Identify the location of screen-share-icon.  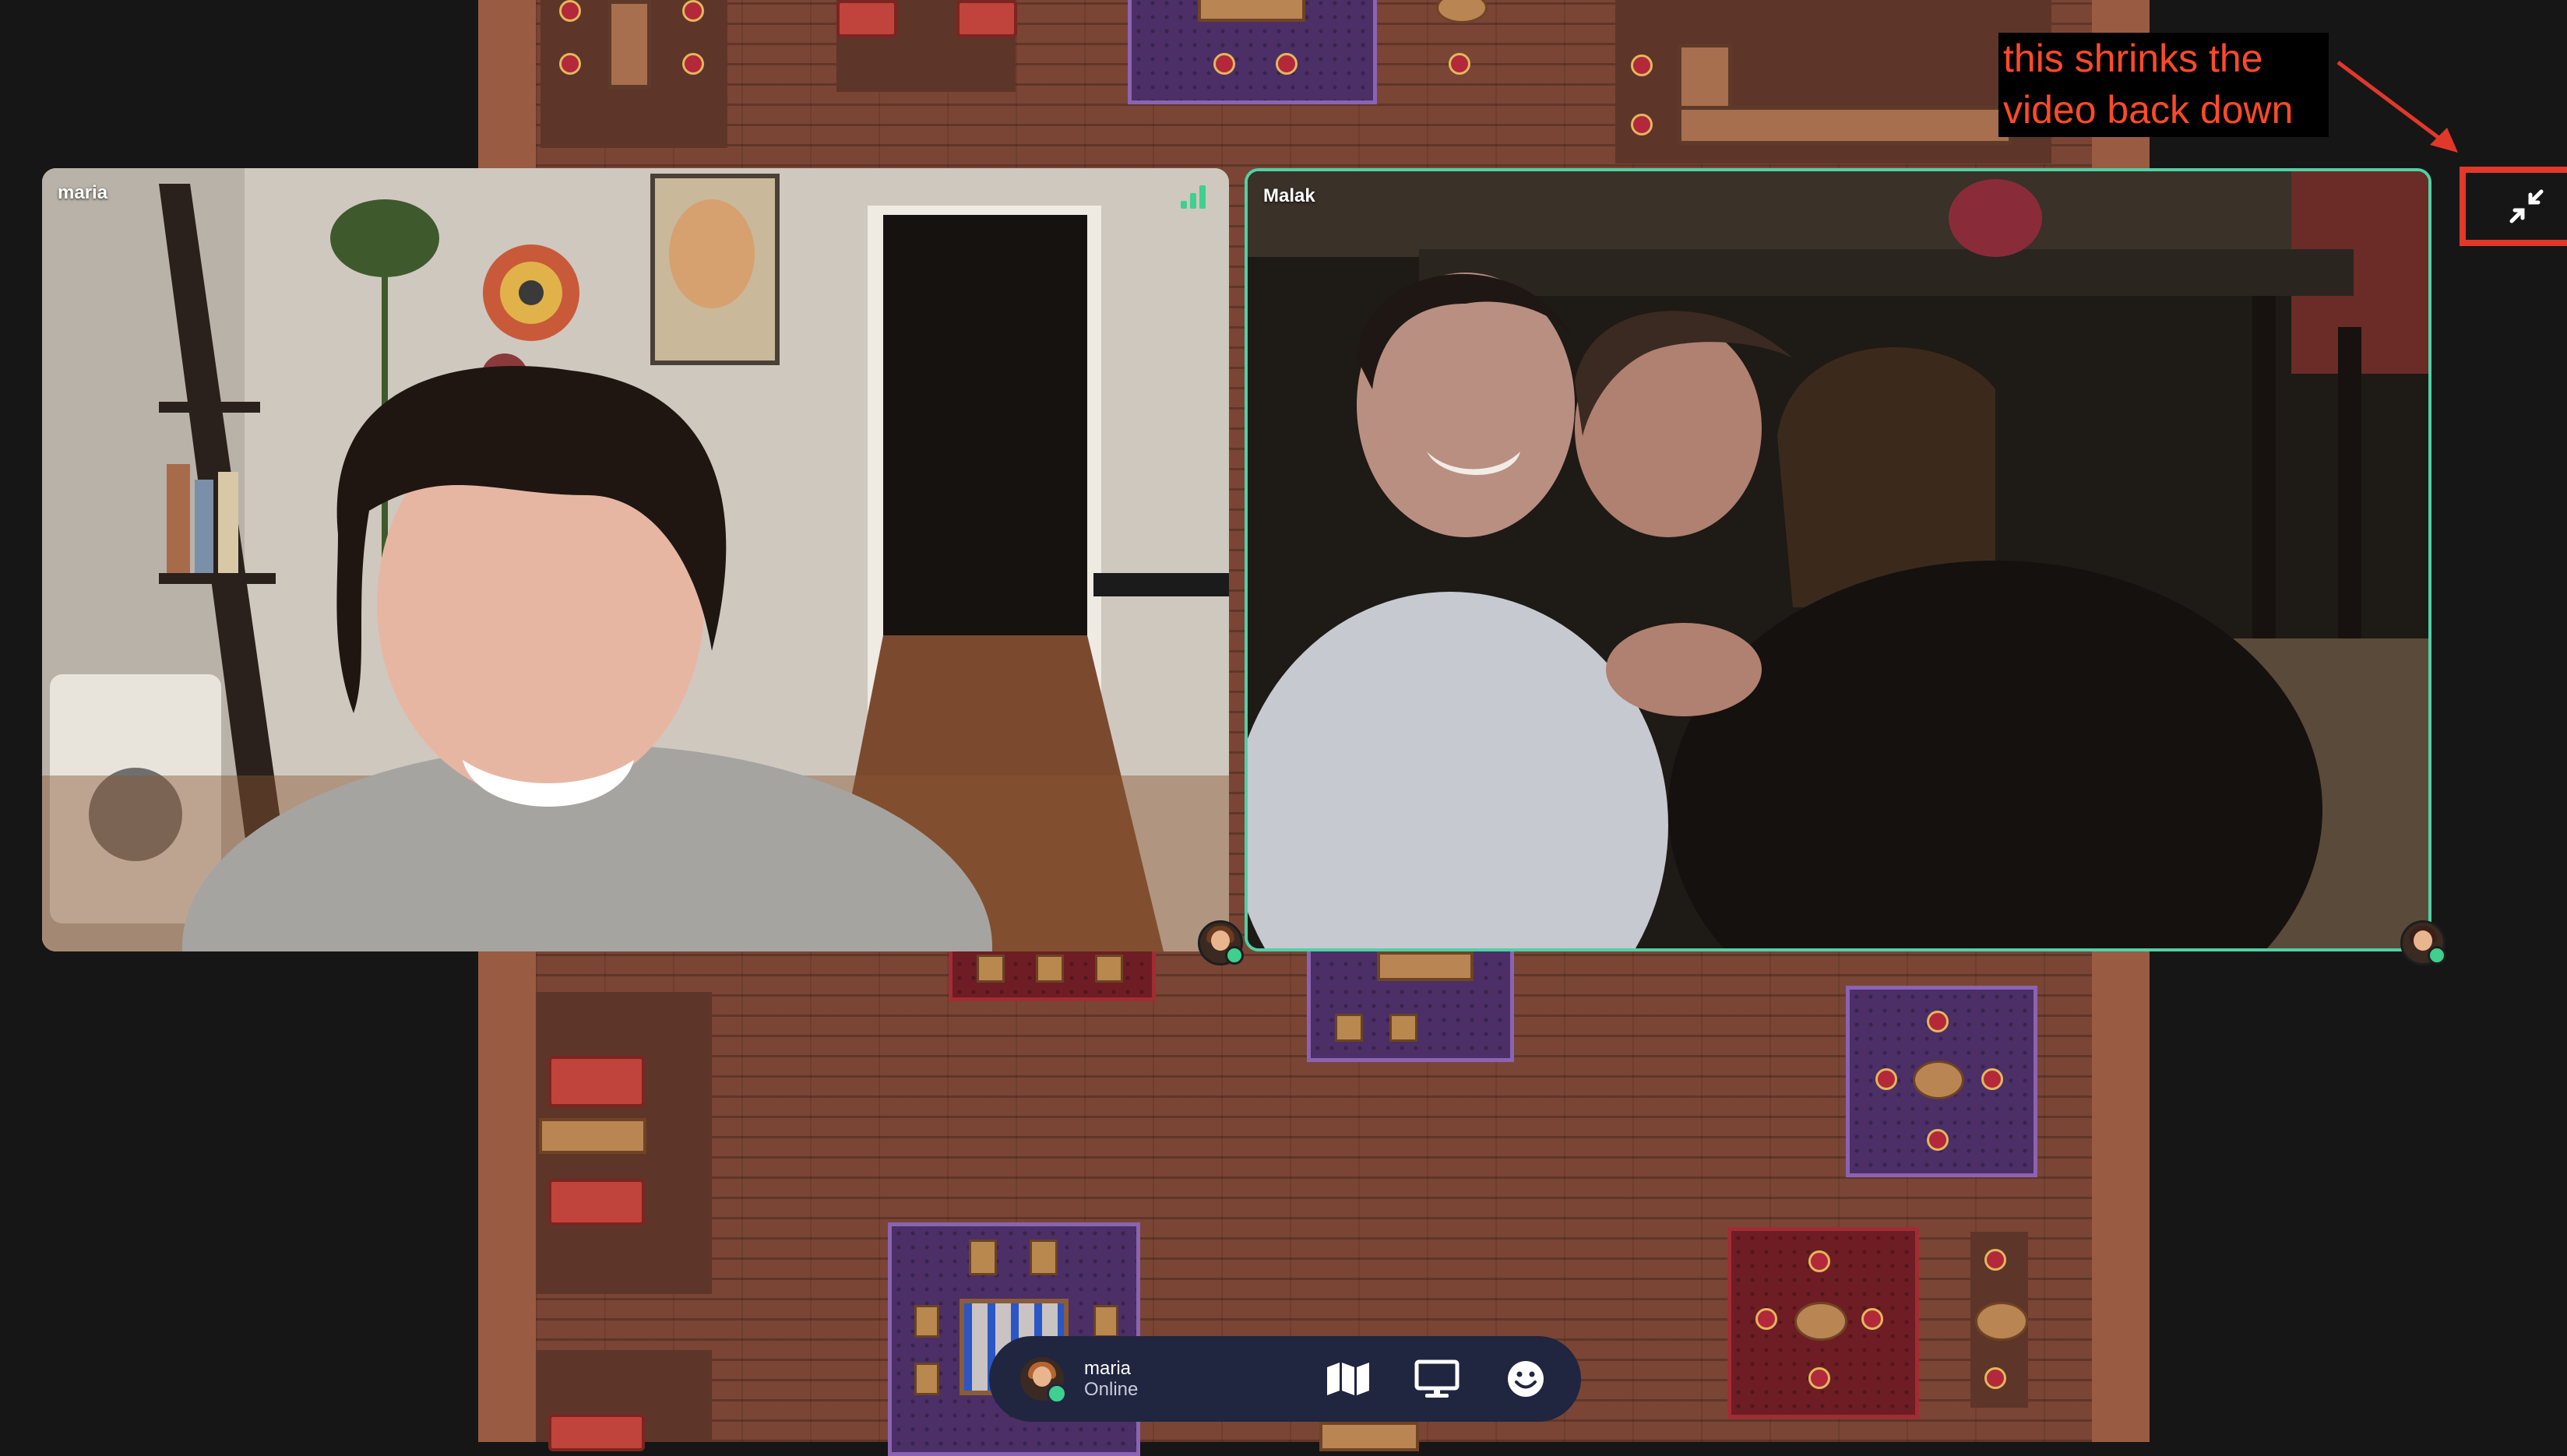
(1437, 1378).